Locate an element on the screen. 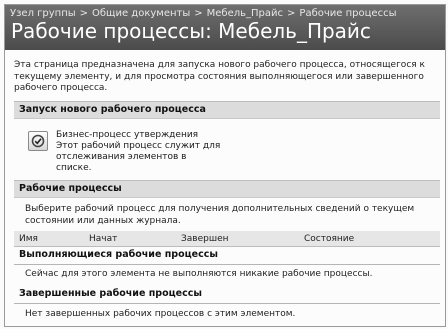 The height and width of the screenshot is (329, 448). running-workflows-title: Выполняющиеся рабочие процессы is located at coordinates (118, 254).